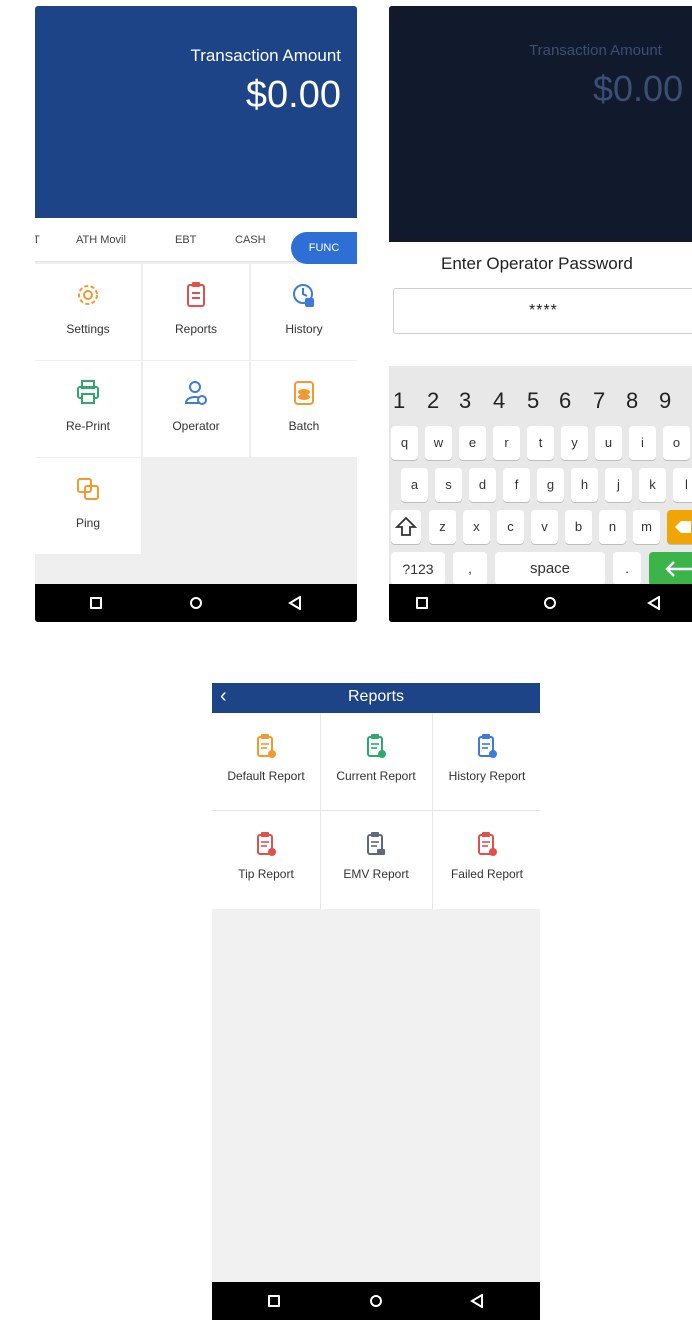  I want to click on key-2: 2, so click(433, 401).